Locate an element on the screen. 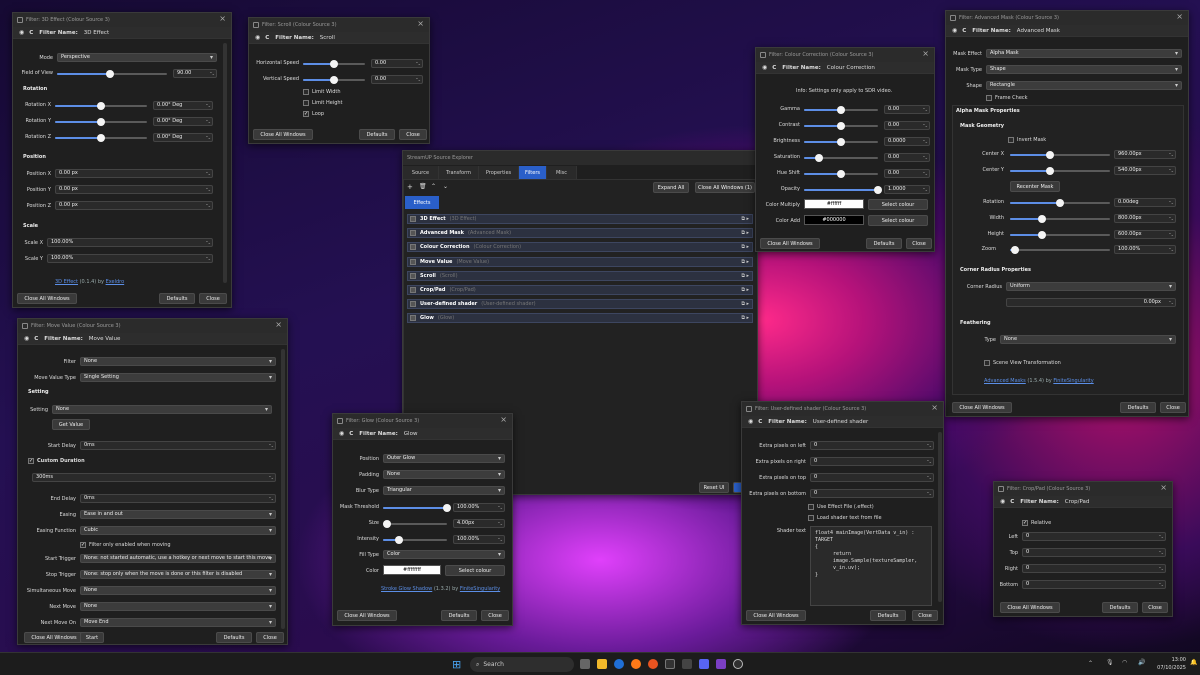  start-delay-spinbox: 0ms is located at coordinates (178, 445).